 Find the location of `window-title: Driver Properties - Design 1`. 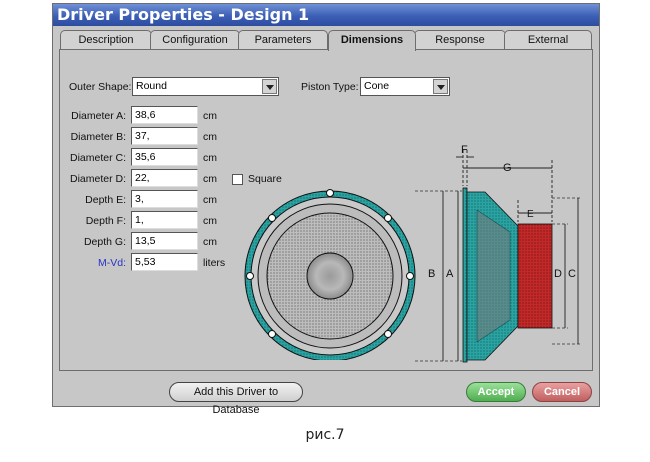

window-title: Driver Properties - Design 1 is located at coordinates (326, 15).